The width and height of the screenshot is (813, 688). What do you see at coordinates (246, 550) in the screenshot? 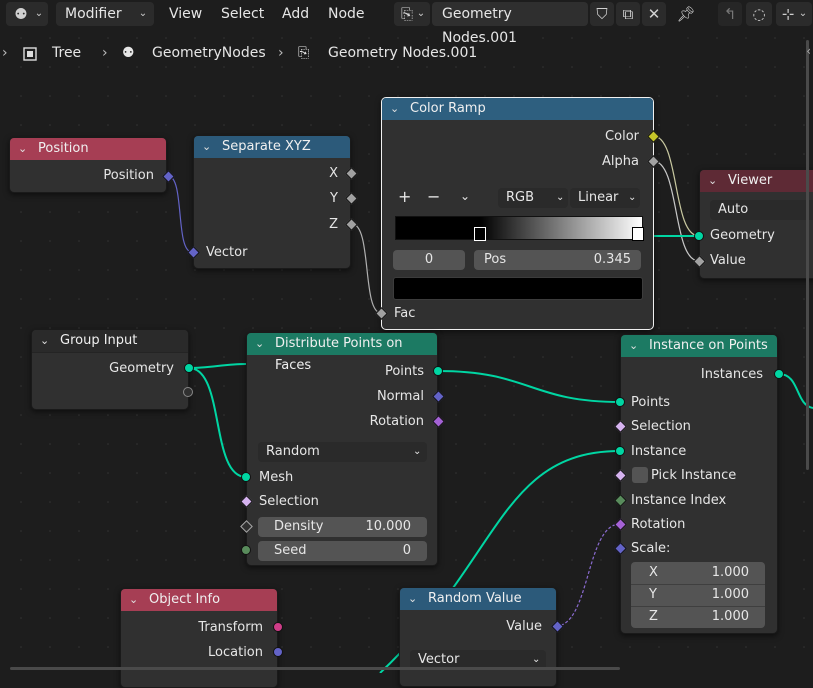
I see `socket-seed-in` at bounding box center [246, 550].